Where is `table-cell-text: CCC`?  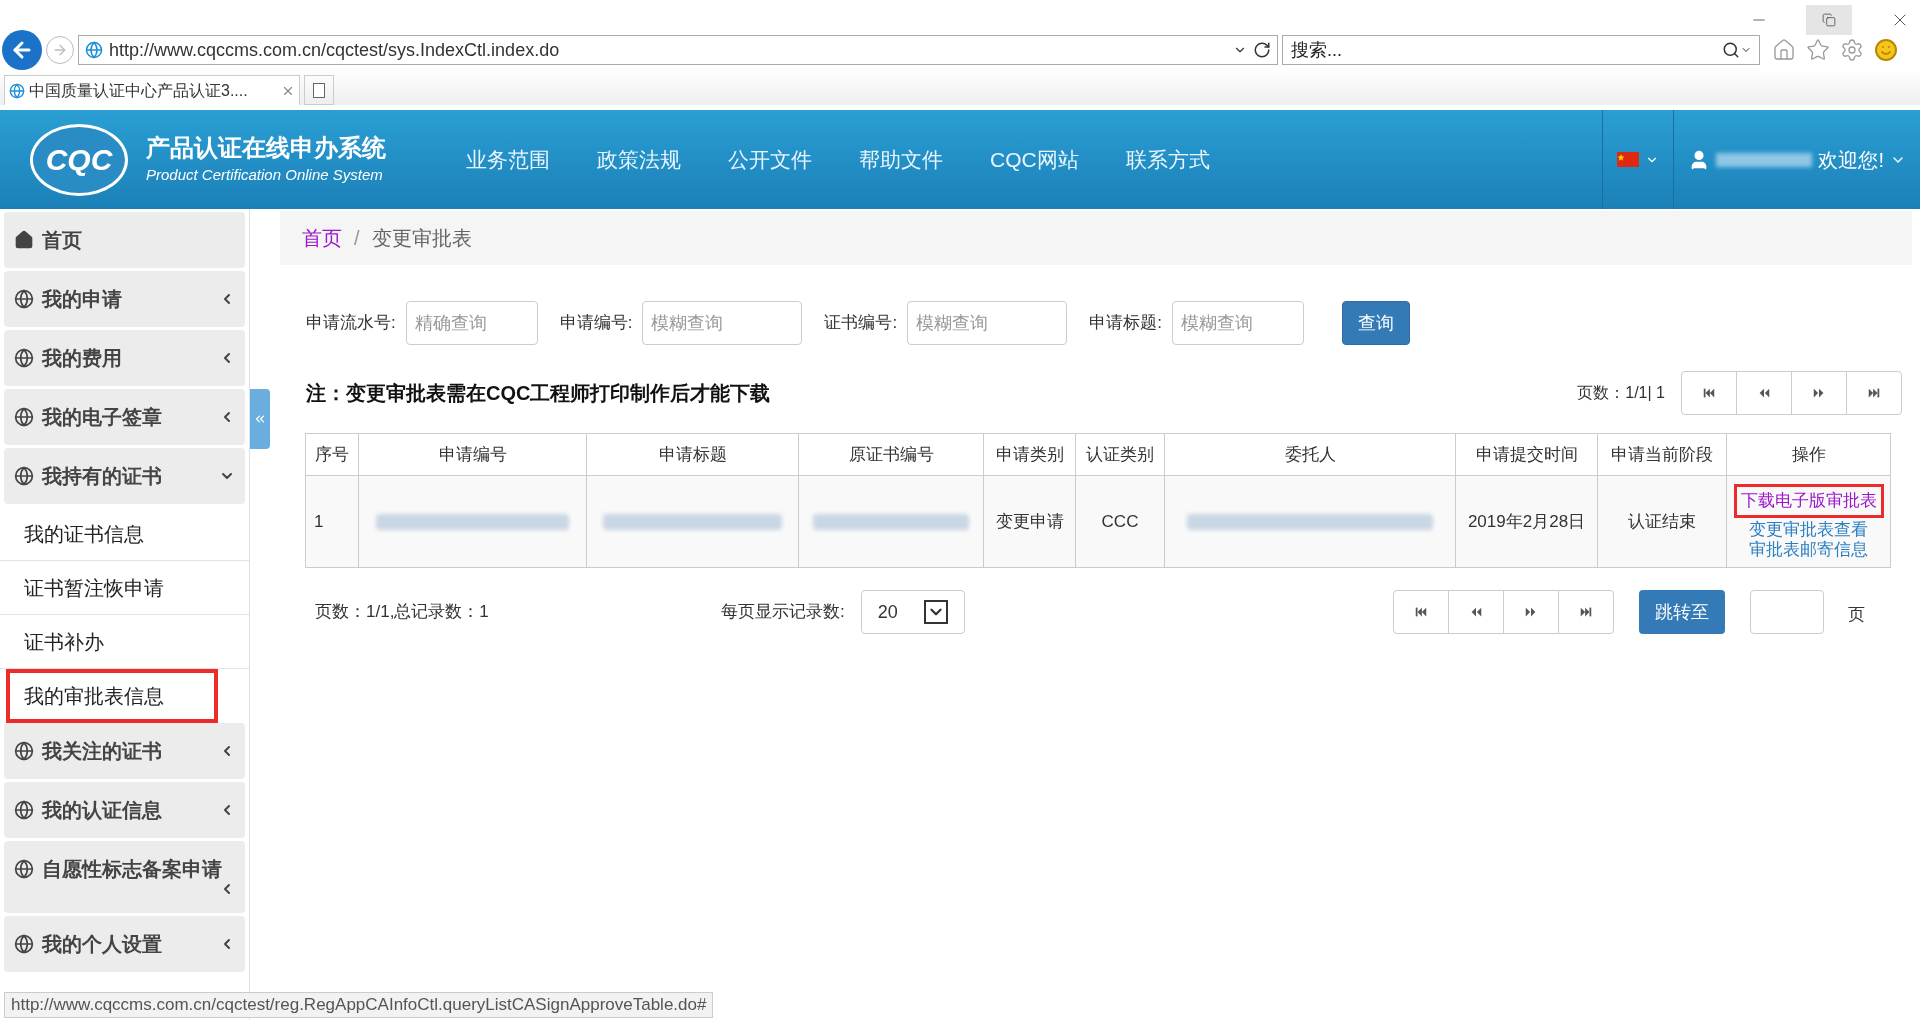
table-cell-text: CCC is located at coordinates (1120, 521).